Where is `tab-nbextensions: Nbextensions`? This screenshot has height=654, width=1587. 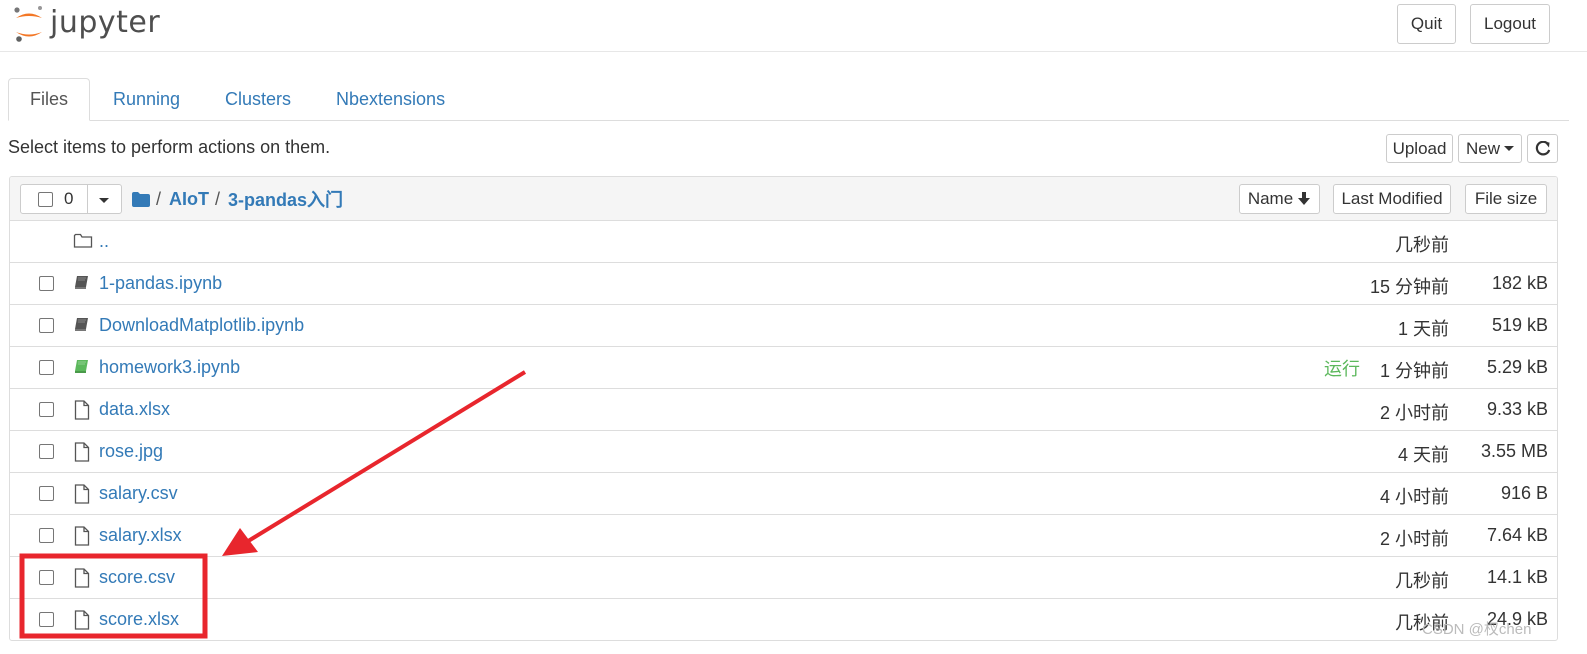 tab-nbextensions: Nbextensions is located at coordinates (390, 99).